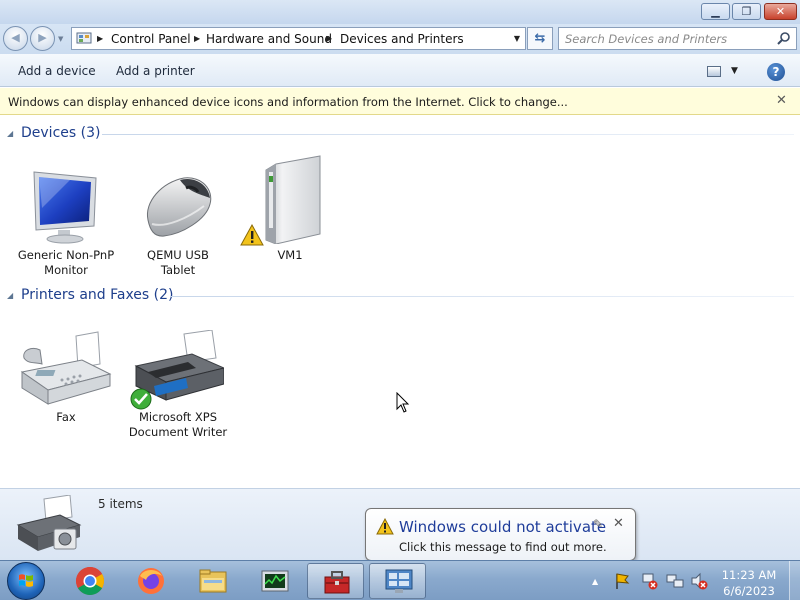 The width and height of the screenshot is (800, 600). What do you see at coordinates (667, 39) in the screenshot?
I see `search-input` at bounding box center [667, 39].